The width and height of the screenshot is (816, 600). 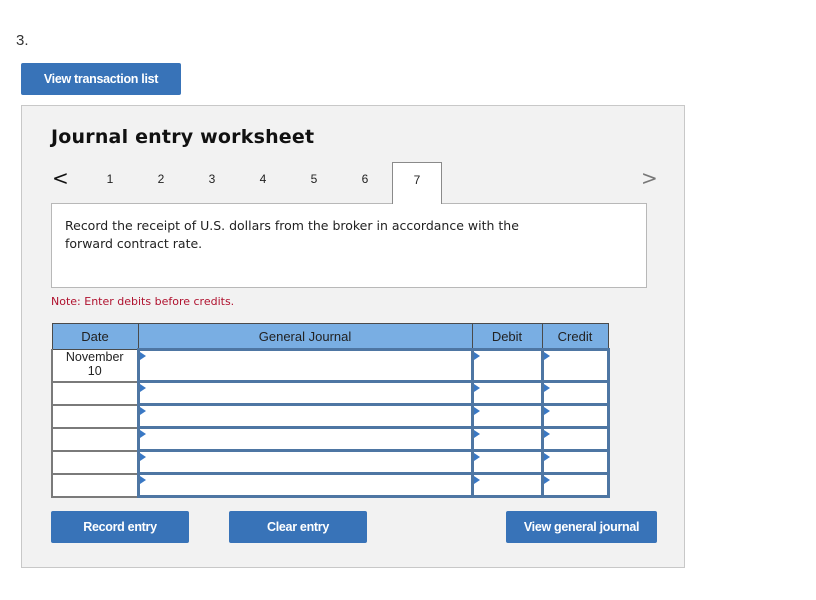 What do you see at coordinates (507, 336) in the screenshot?
I see `header-debit: Debit` at bounding box center [507, 336].